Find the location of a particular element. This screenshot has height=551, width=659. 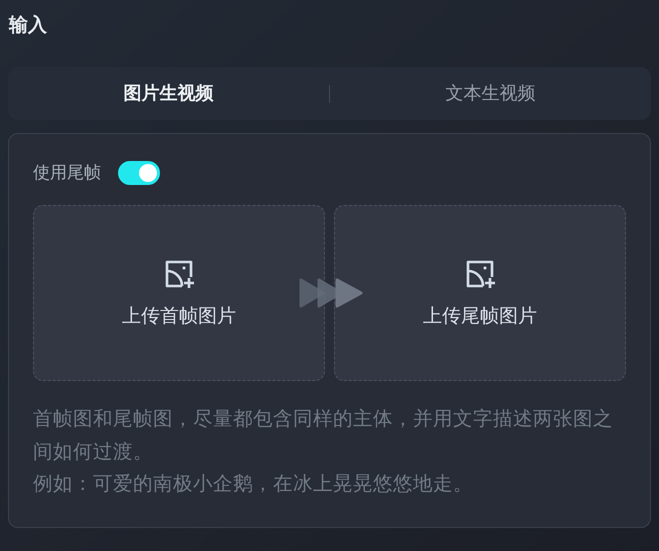

fast-forward-icon is located at coordinates (332, 293).